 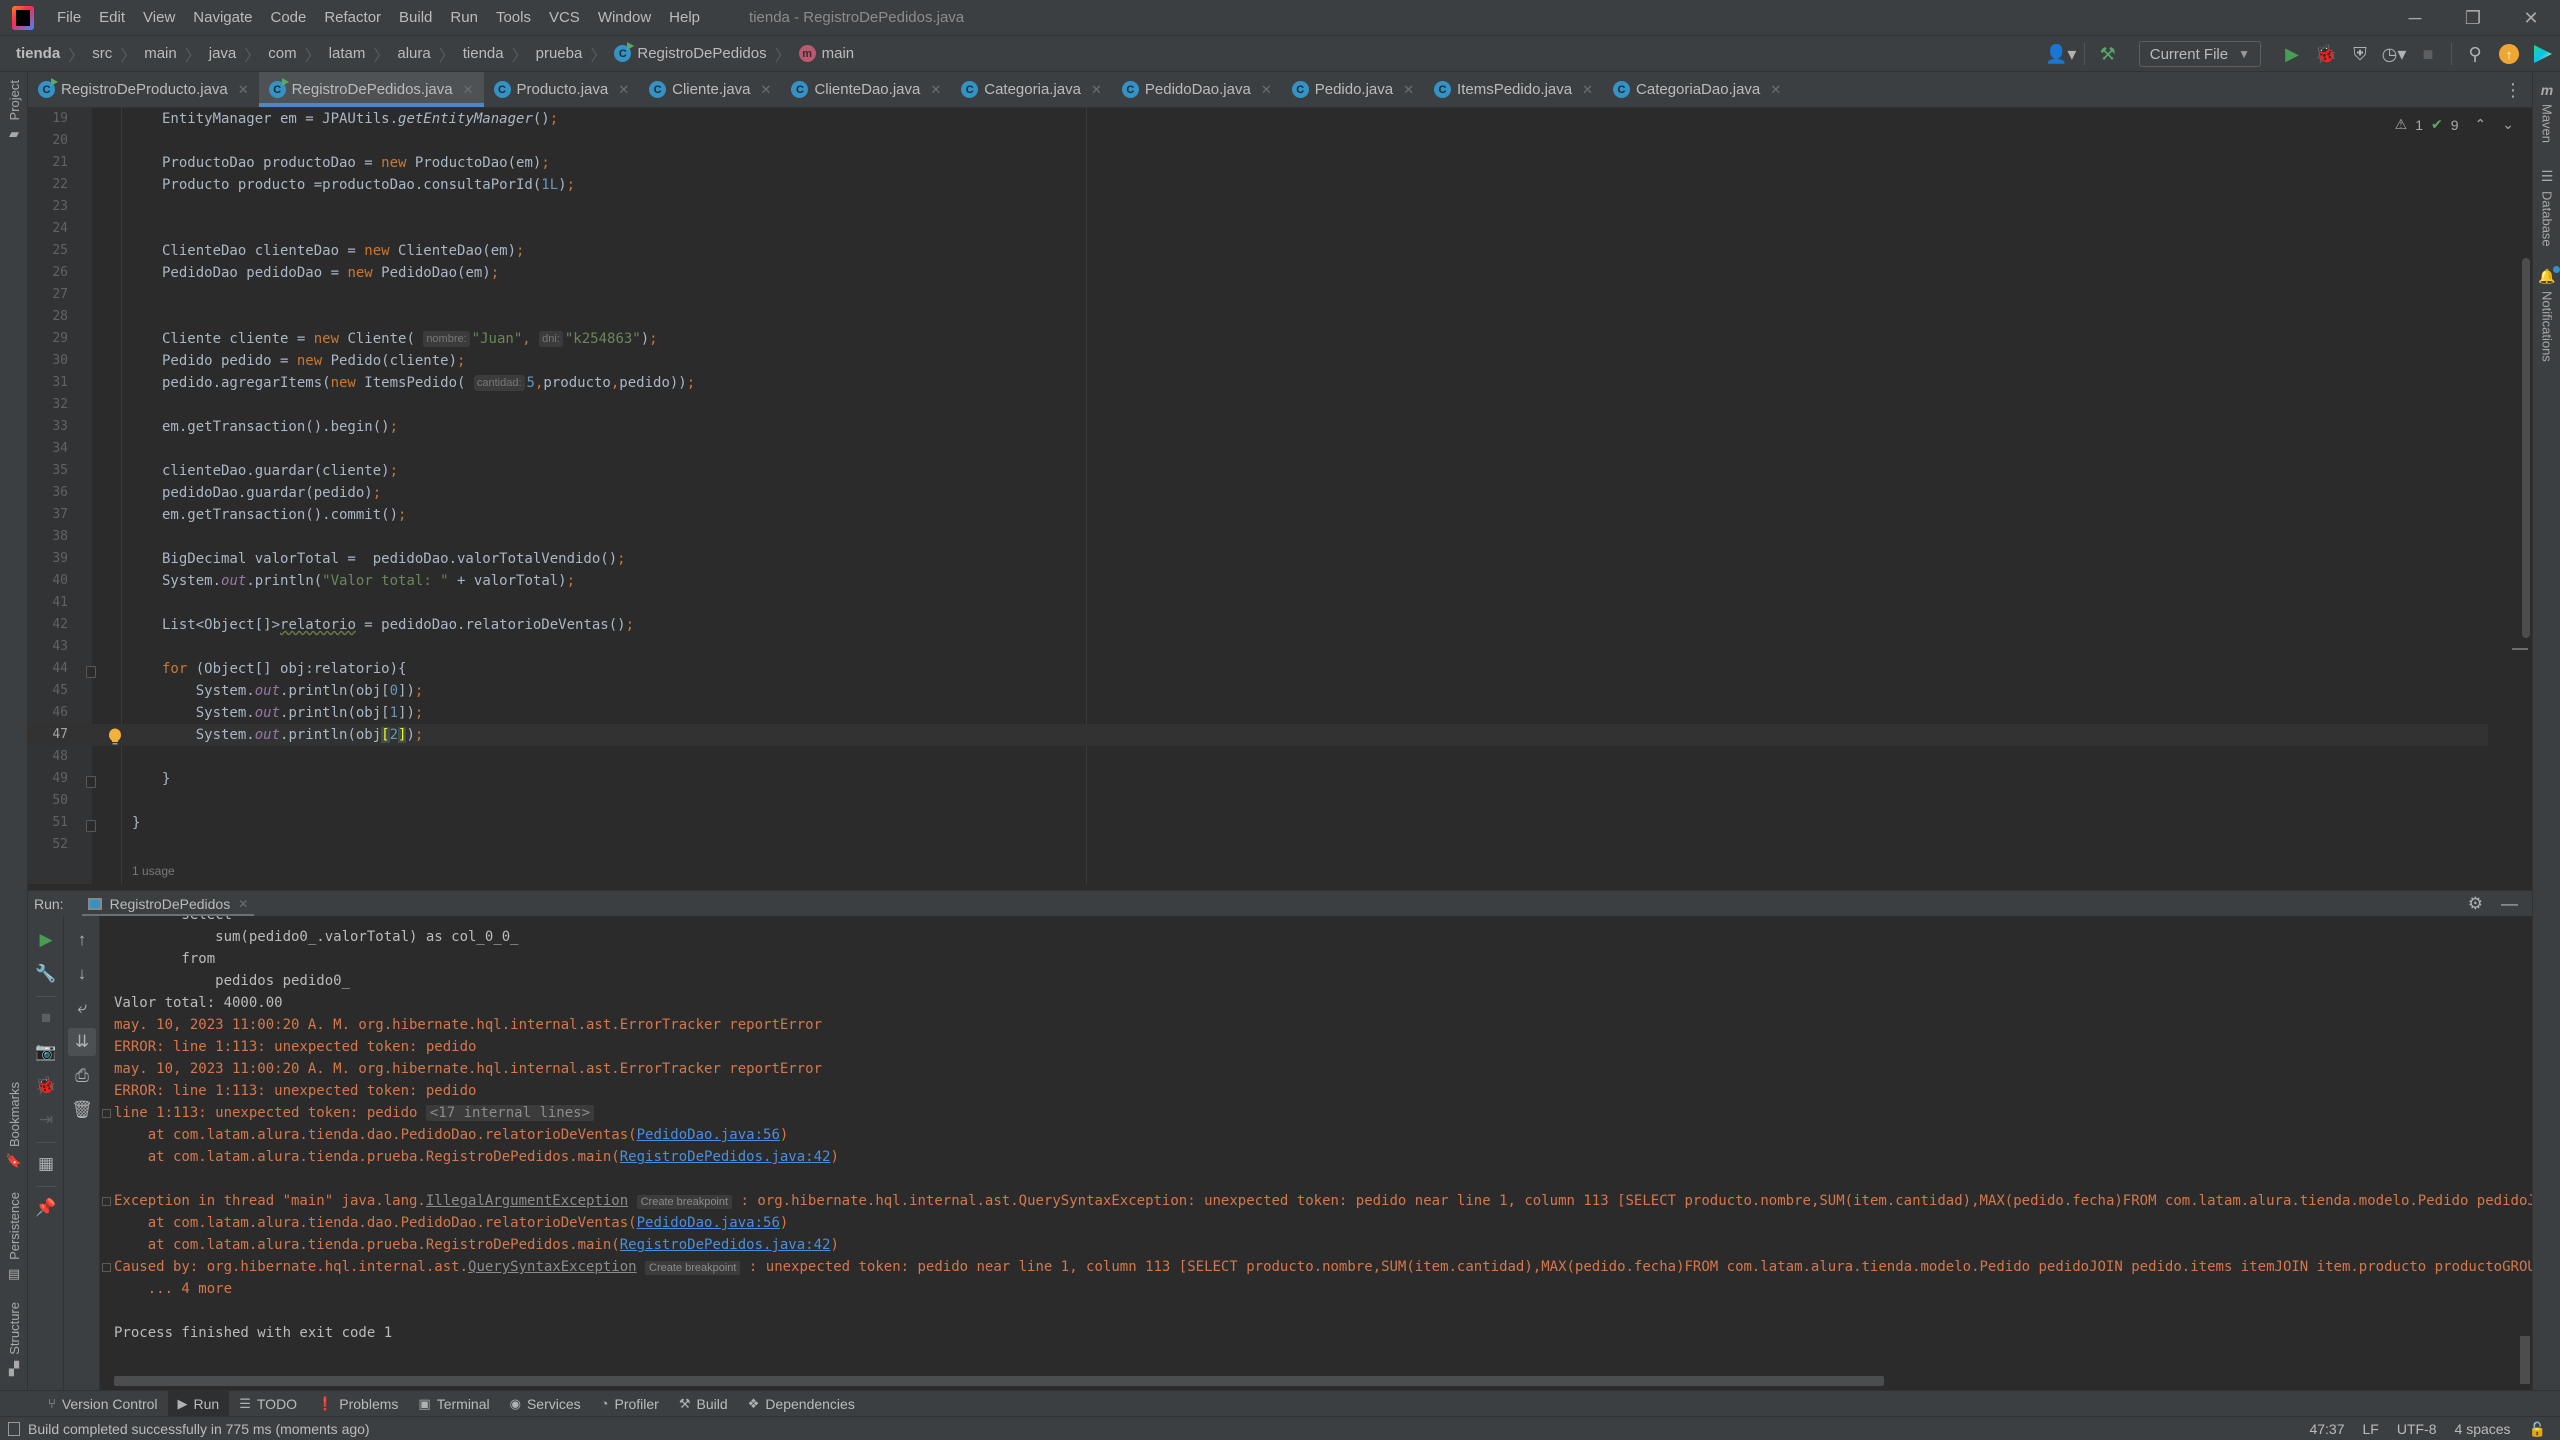 What do you see at coordinates (1258, 295) in the screenshot?
I see `code-line: 27` at bounding box center [1258, 295].